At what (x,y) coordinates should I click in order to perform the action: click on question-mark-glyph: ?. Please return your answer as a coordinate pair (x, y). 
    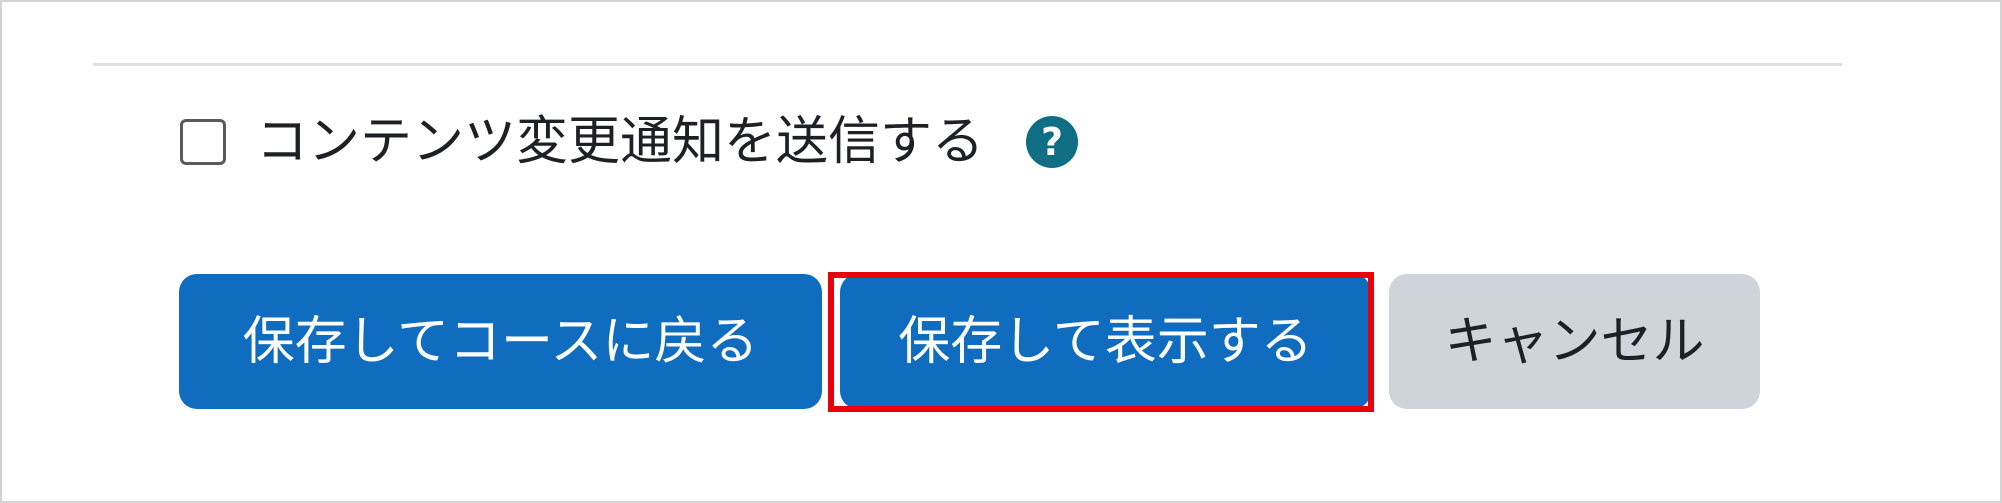
    Looking at the image, I should click on (1052, 142).